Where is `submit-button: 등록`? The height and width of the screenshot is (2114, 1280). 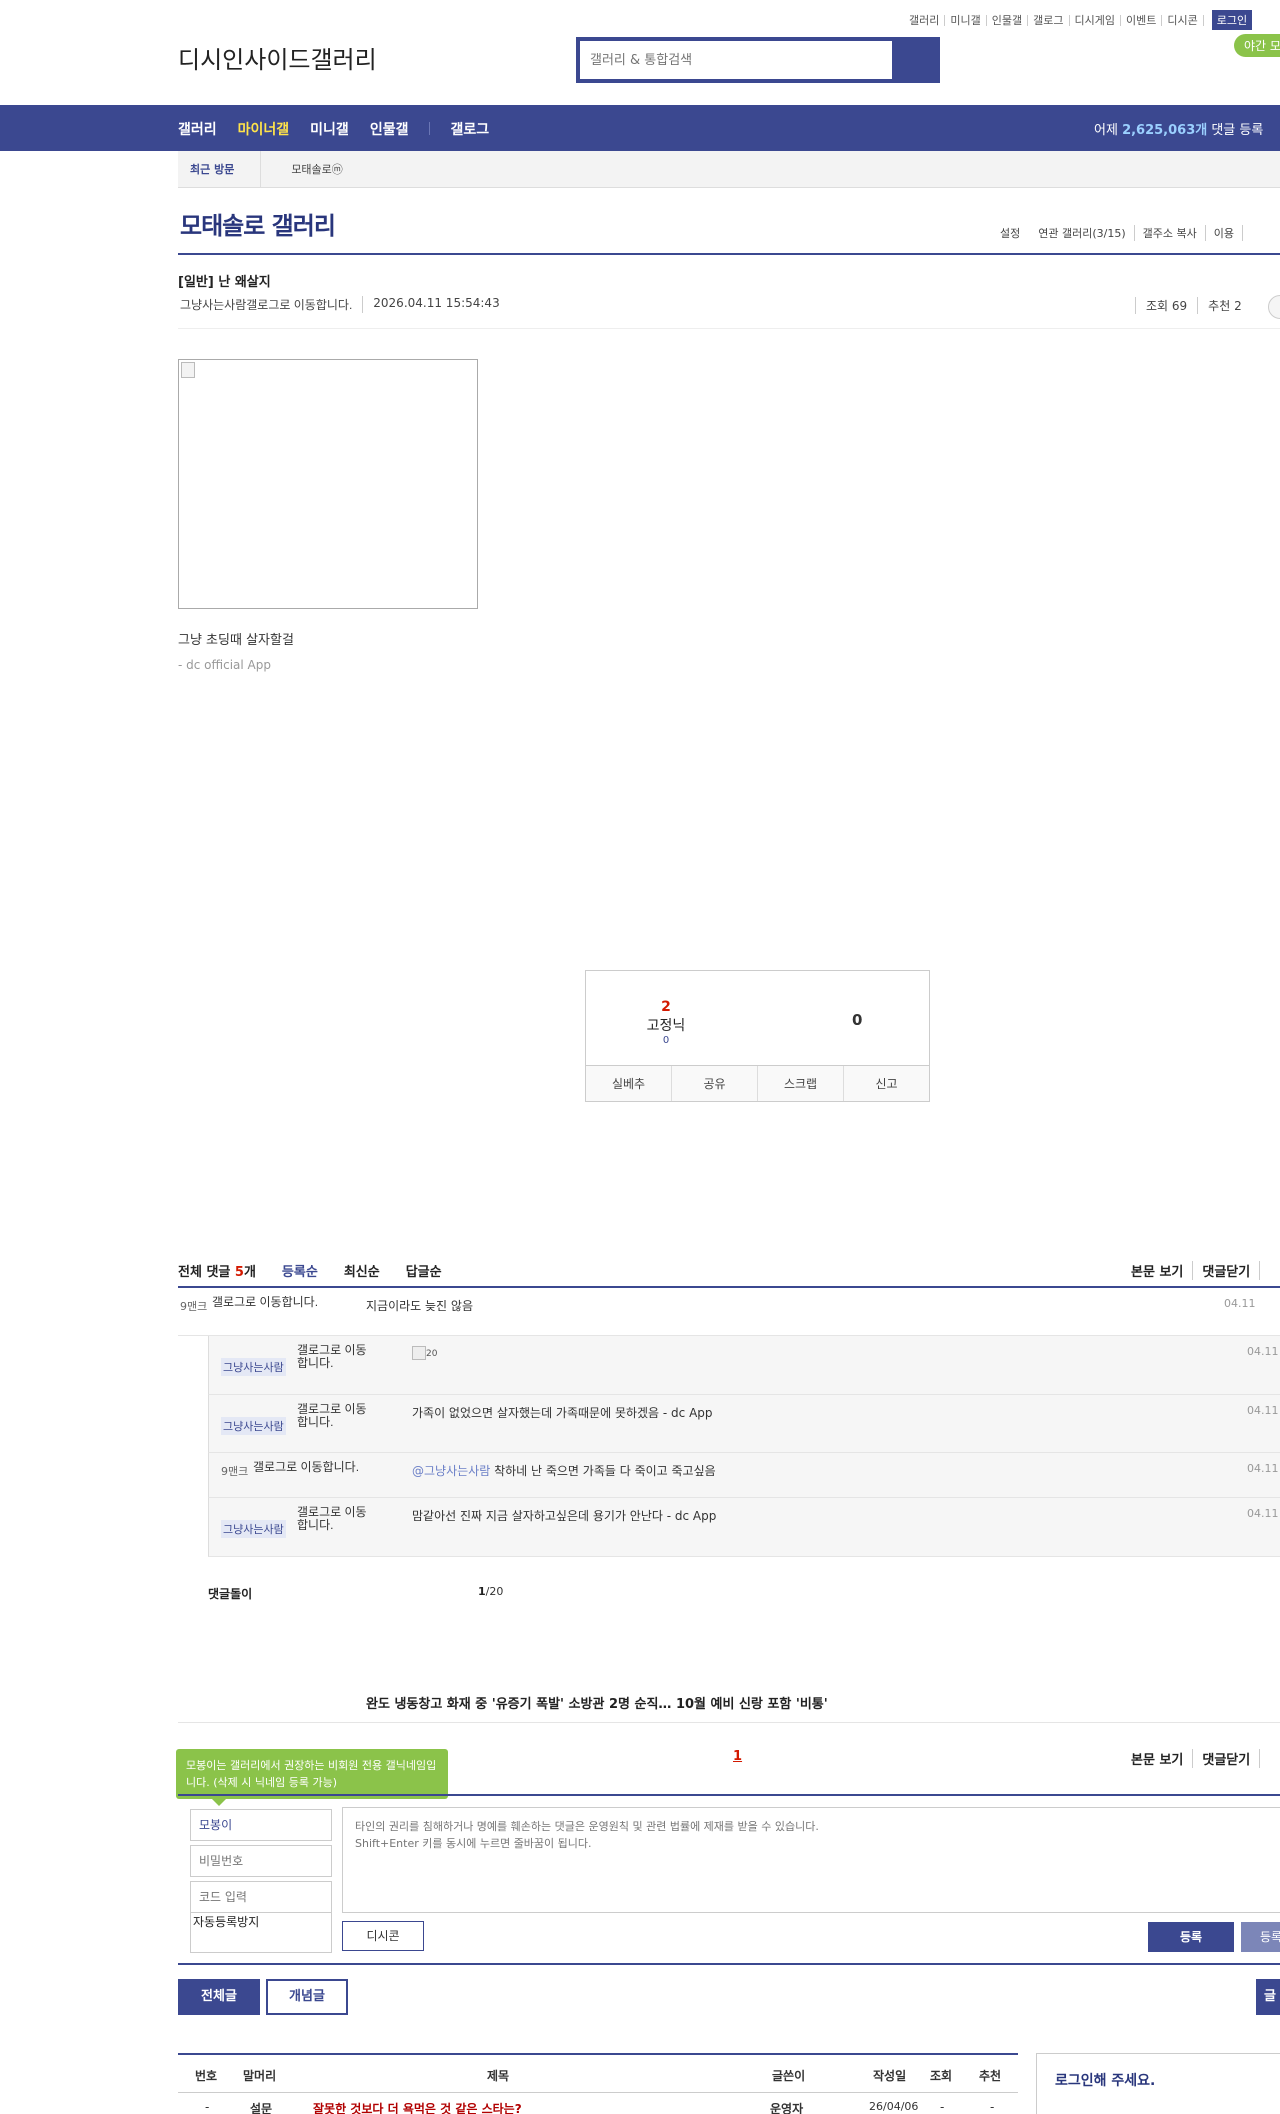
submit-button: 등록 is located at coordinates (1191, 1937).